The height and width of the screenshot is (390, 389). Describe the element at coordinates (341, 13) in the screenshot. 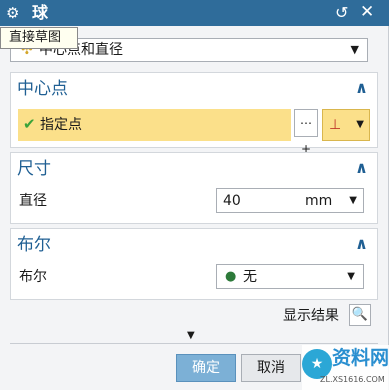

I see `reset-icon: ↺` at that location.